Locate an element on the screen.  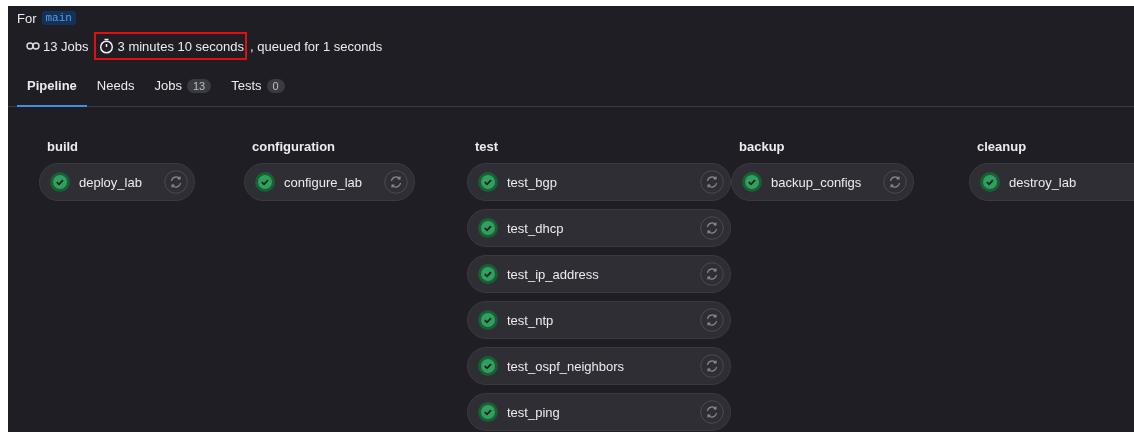
job-pill: test_ping is located at coordinates (599, 412).